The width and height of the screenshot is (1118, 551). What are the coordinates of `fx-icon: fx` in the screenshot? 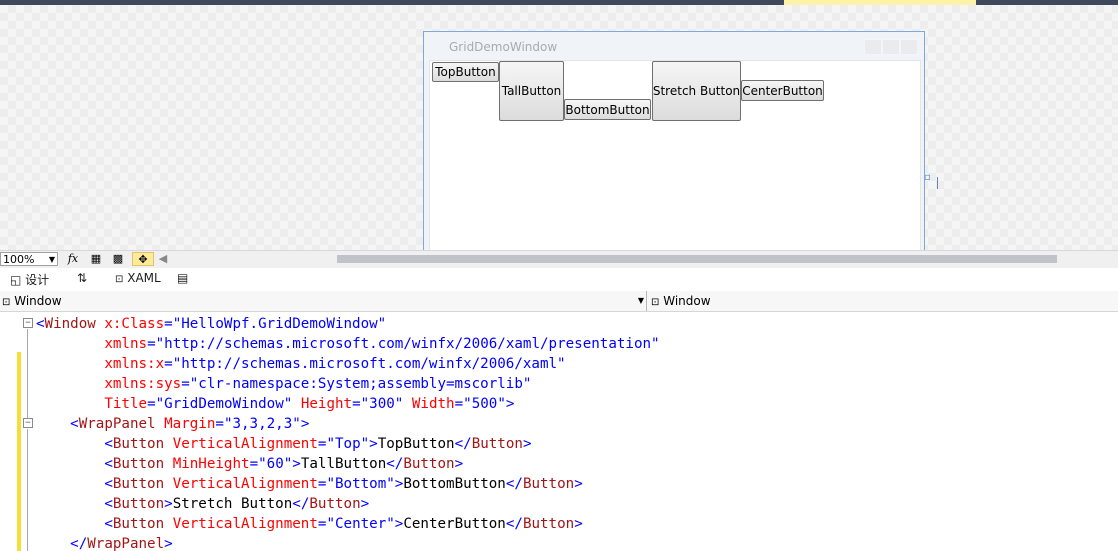 It's located at (73, 259).